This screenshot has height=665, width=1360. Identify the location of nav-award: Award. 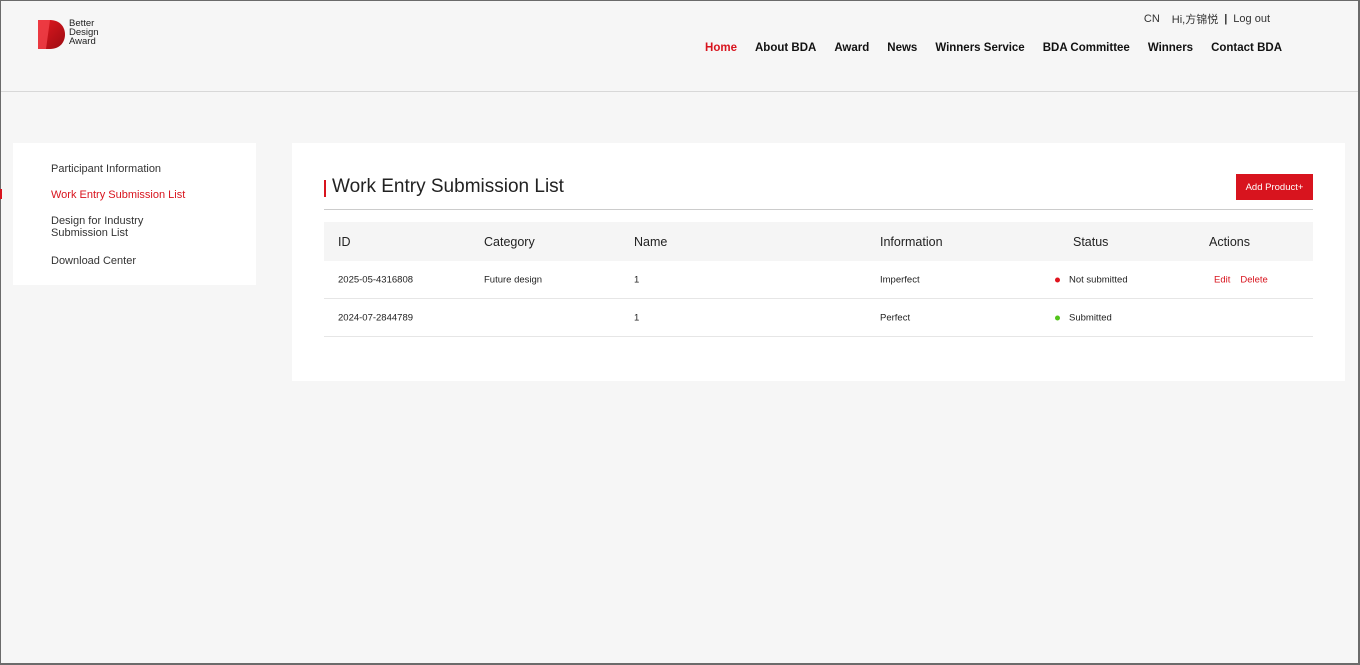
(851, 48).